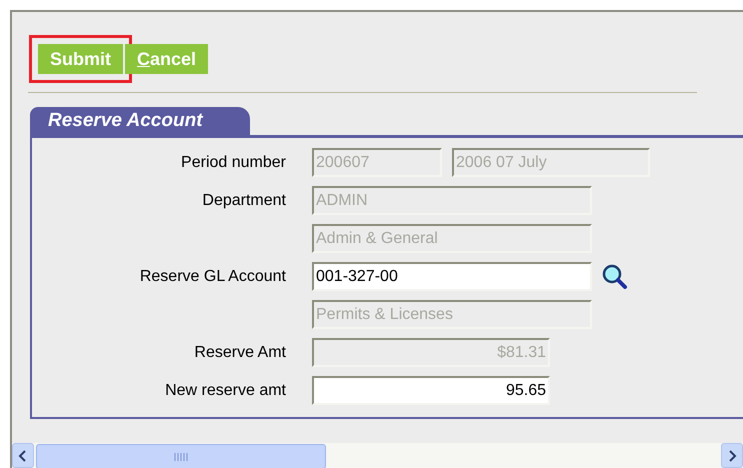 The image size is (743, 468). What do you see at coordinates (244, 201) in the screenshot?
I see `field-label: Department` at bounding box center [244, 201].